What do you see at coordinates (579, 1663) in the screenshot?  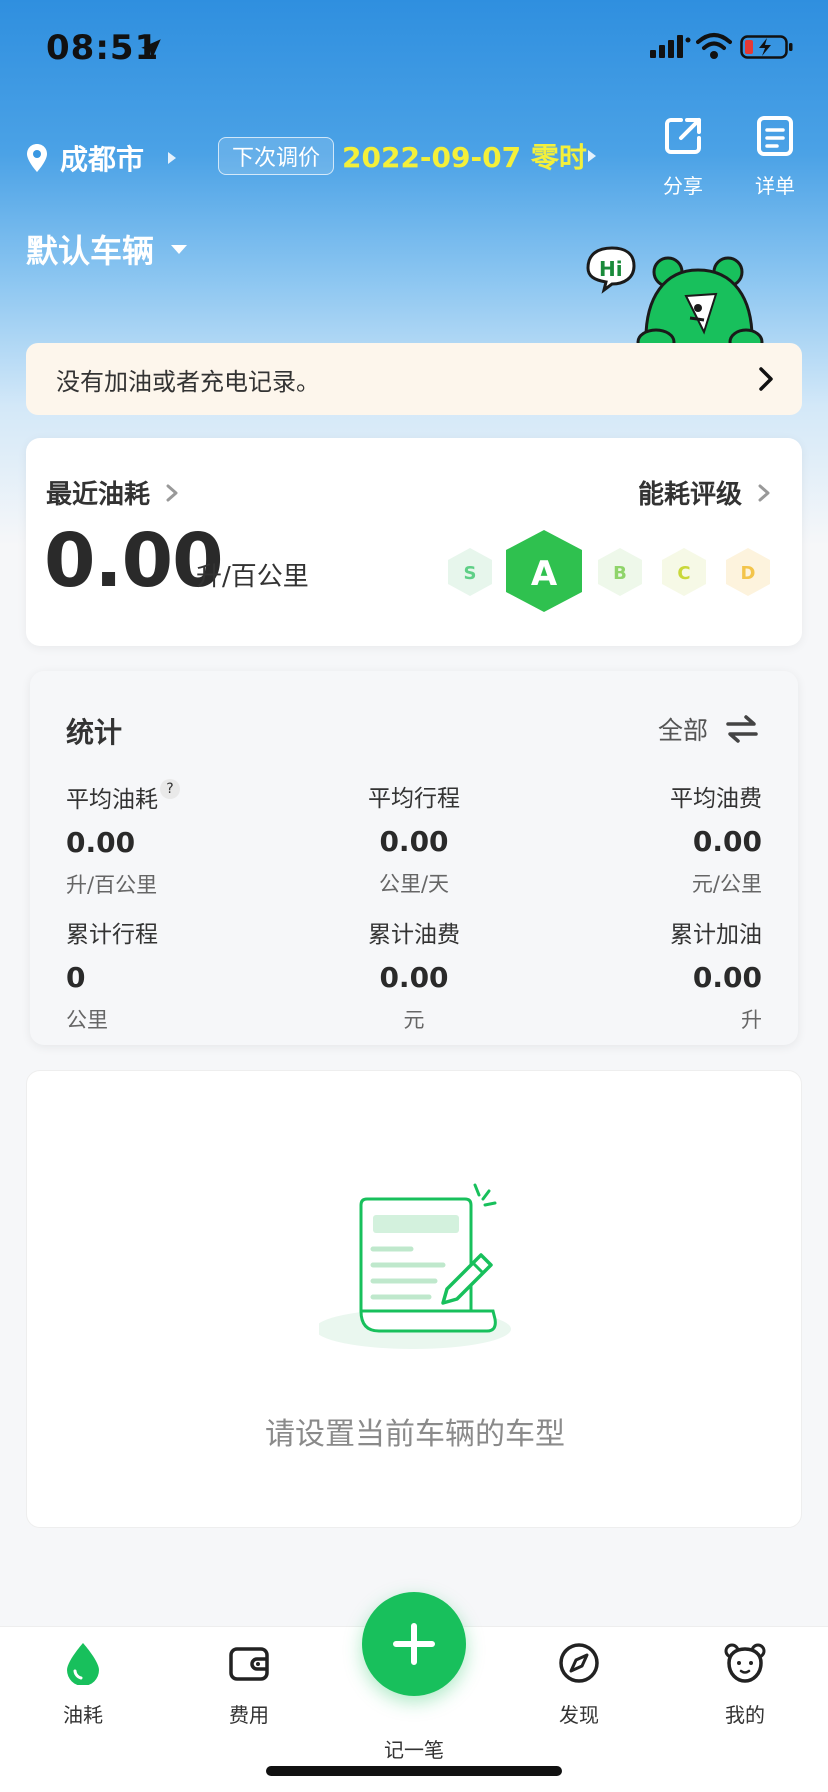 I see `compass-icon` at bounding box center [579, 1663].